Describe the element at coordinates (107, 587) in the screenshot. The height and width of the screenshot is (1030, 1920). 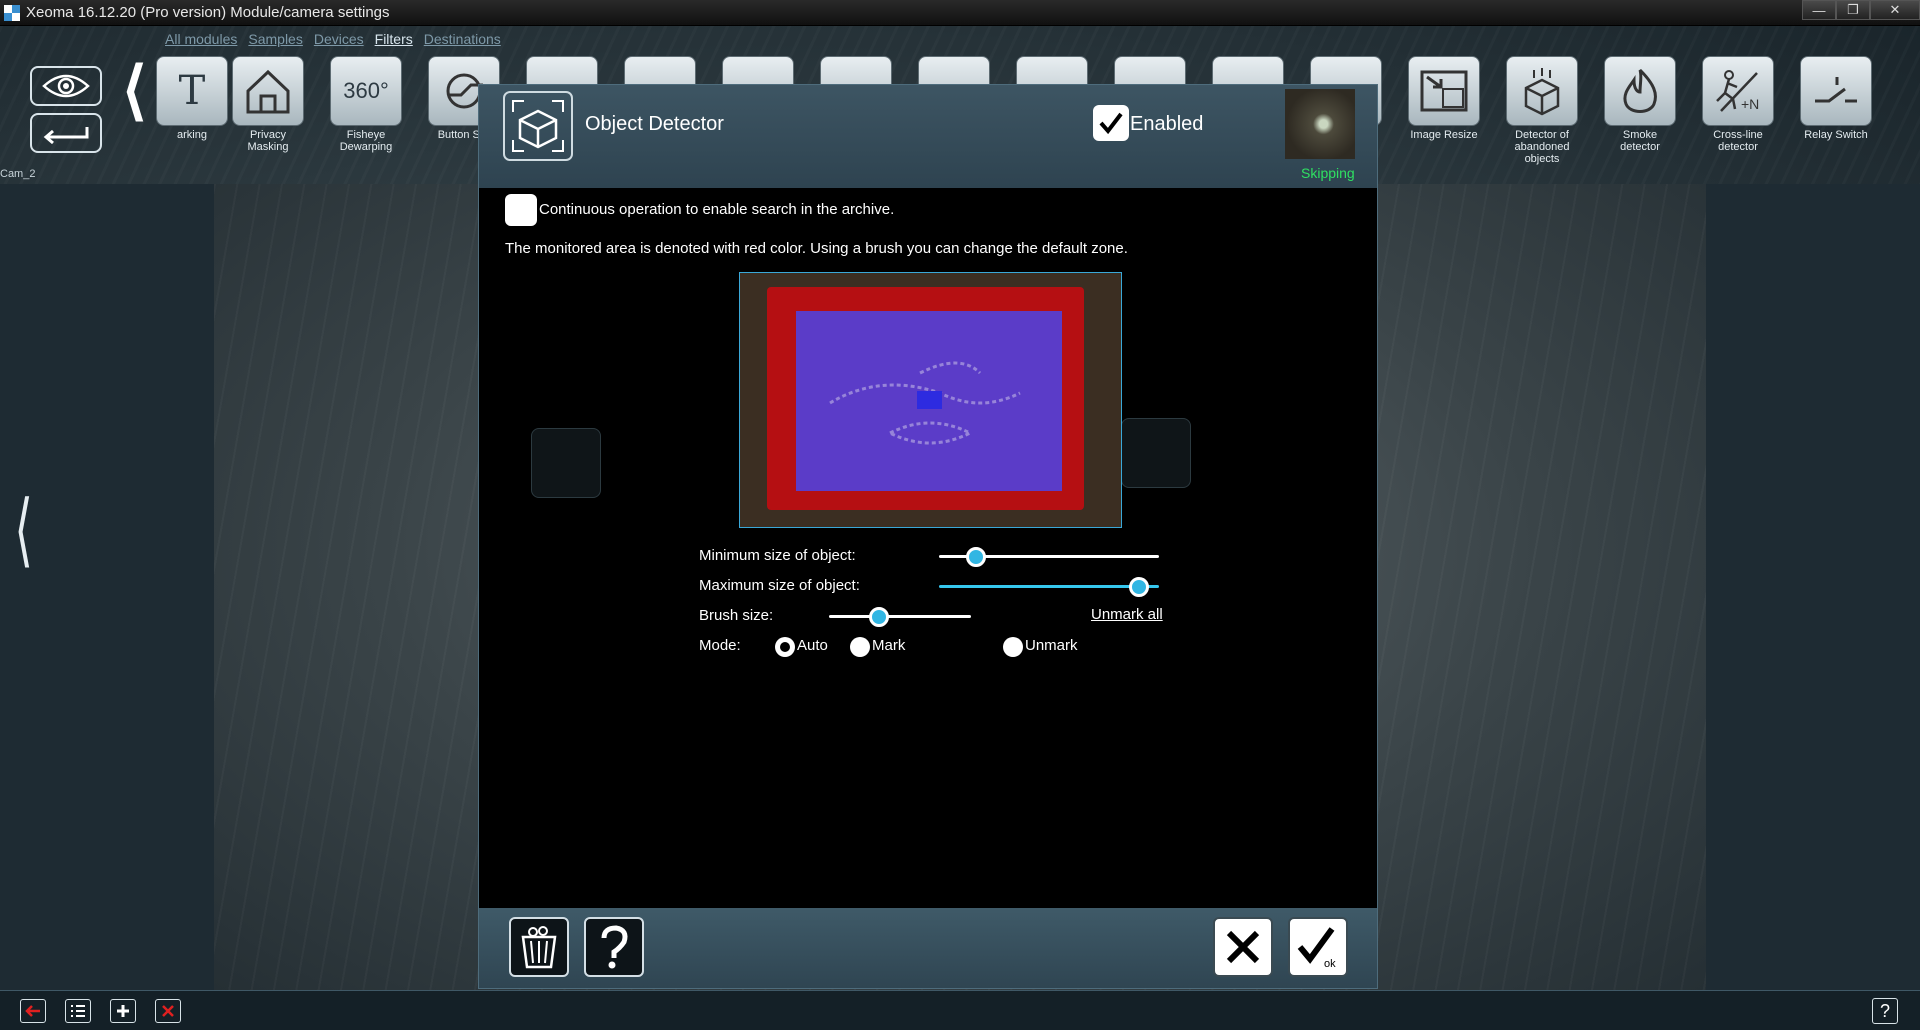
I see `left-panel` at that location.